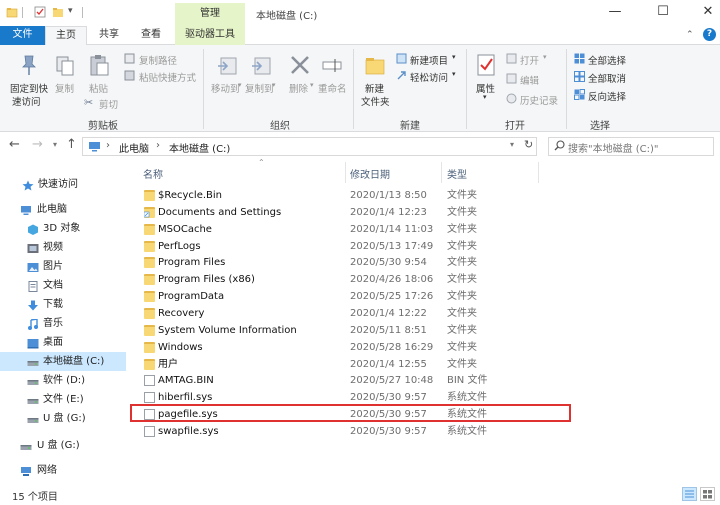 The image size is (720, 505). I want to click on maximize-button: ☐, so click(663, 13).